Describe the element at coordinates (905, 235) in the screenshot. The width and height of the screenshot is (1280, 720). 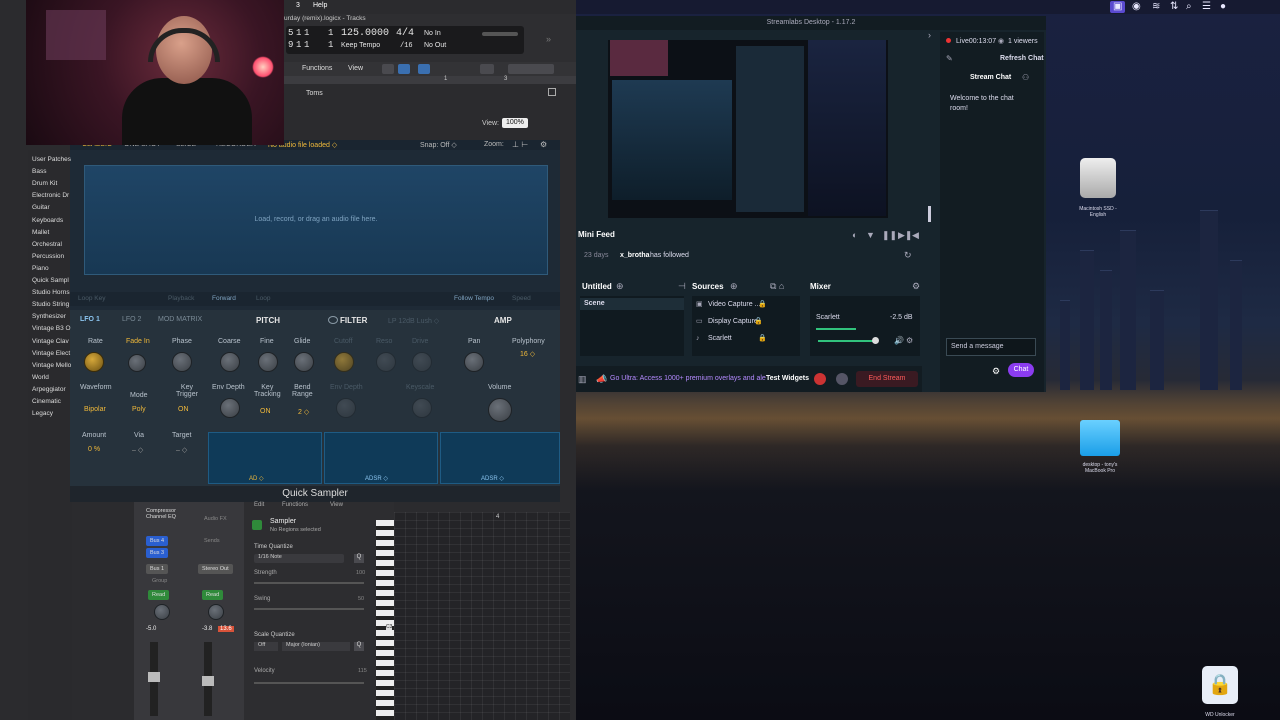
I see `skip-icon: ▶❚` at that location.